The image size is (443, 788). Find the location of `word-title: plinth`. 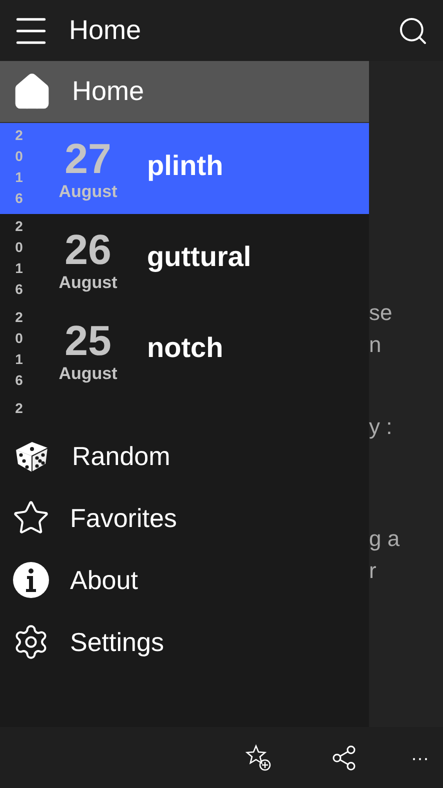

word-title: plinth is located at coordinates (185, 165).